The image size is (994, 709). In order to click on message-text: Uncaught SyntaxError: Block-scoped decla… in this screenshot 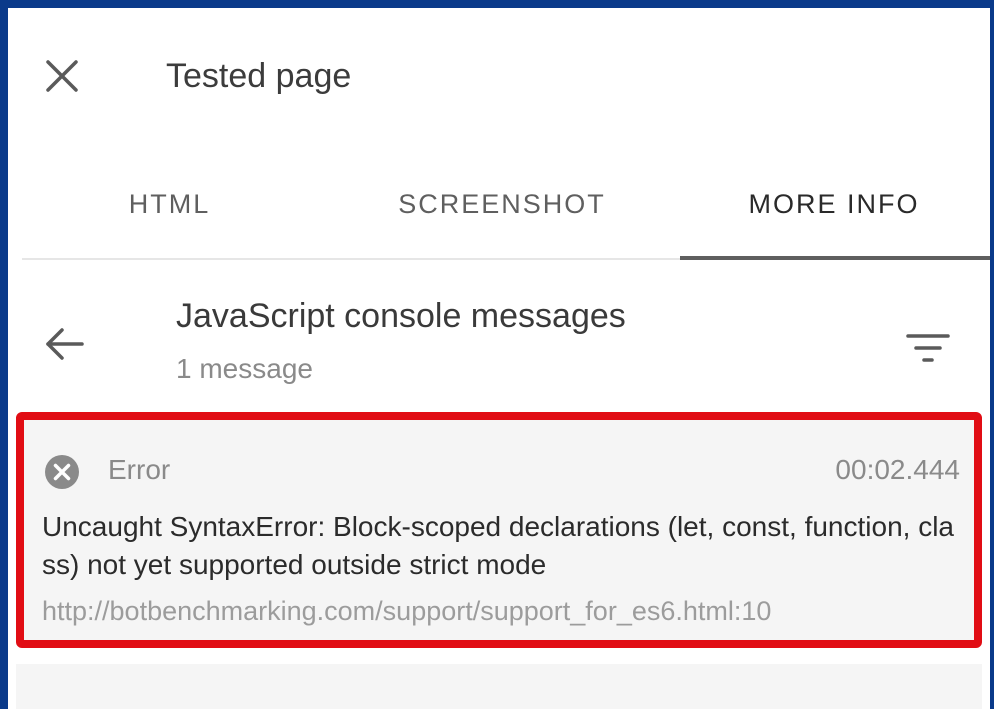, I will do `click(498, 545)`.